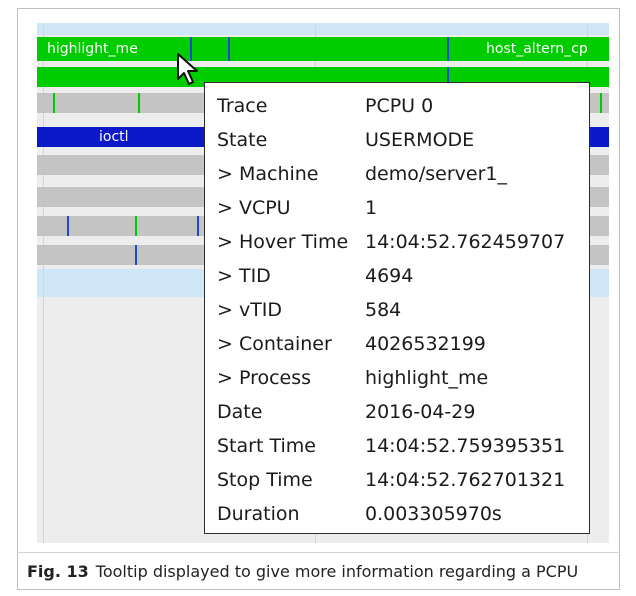  Describe the element at coordinates (264, 378) in the screenshot. I see `tooltip-key-process: > Process` at that location.